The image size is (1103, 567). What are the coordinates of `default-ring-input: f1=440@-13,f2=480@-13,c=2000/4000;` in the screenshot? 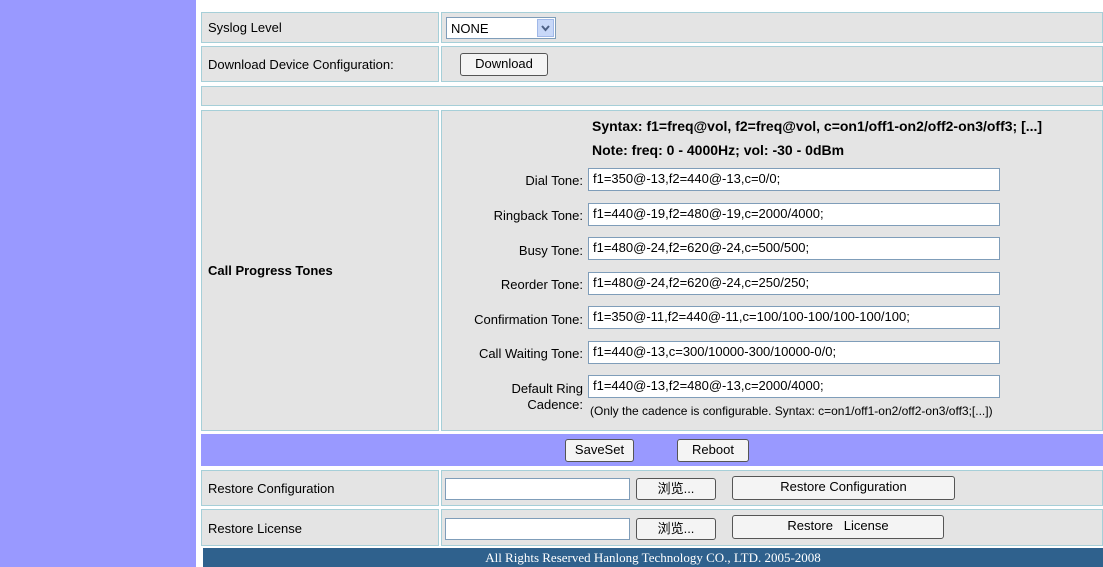 It's located at (794, 386).